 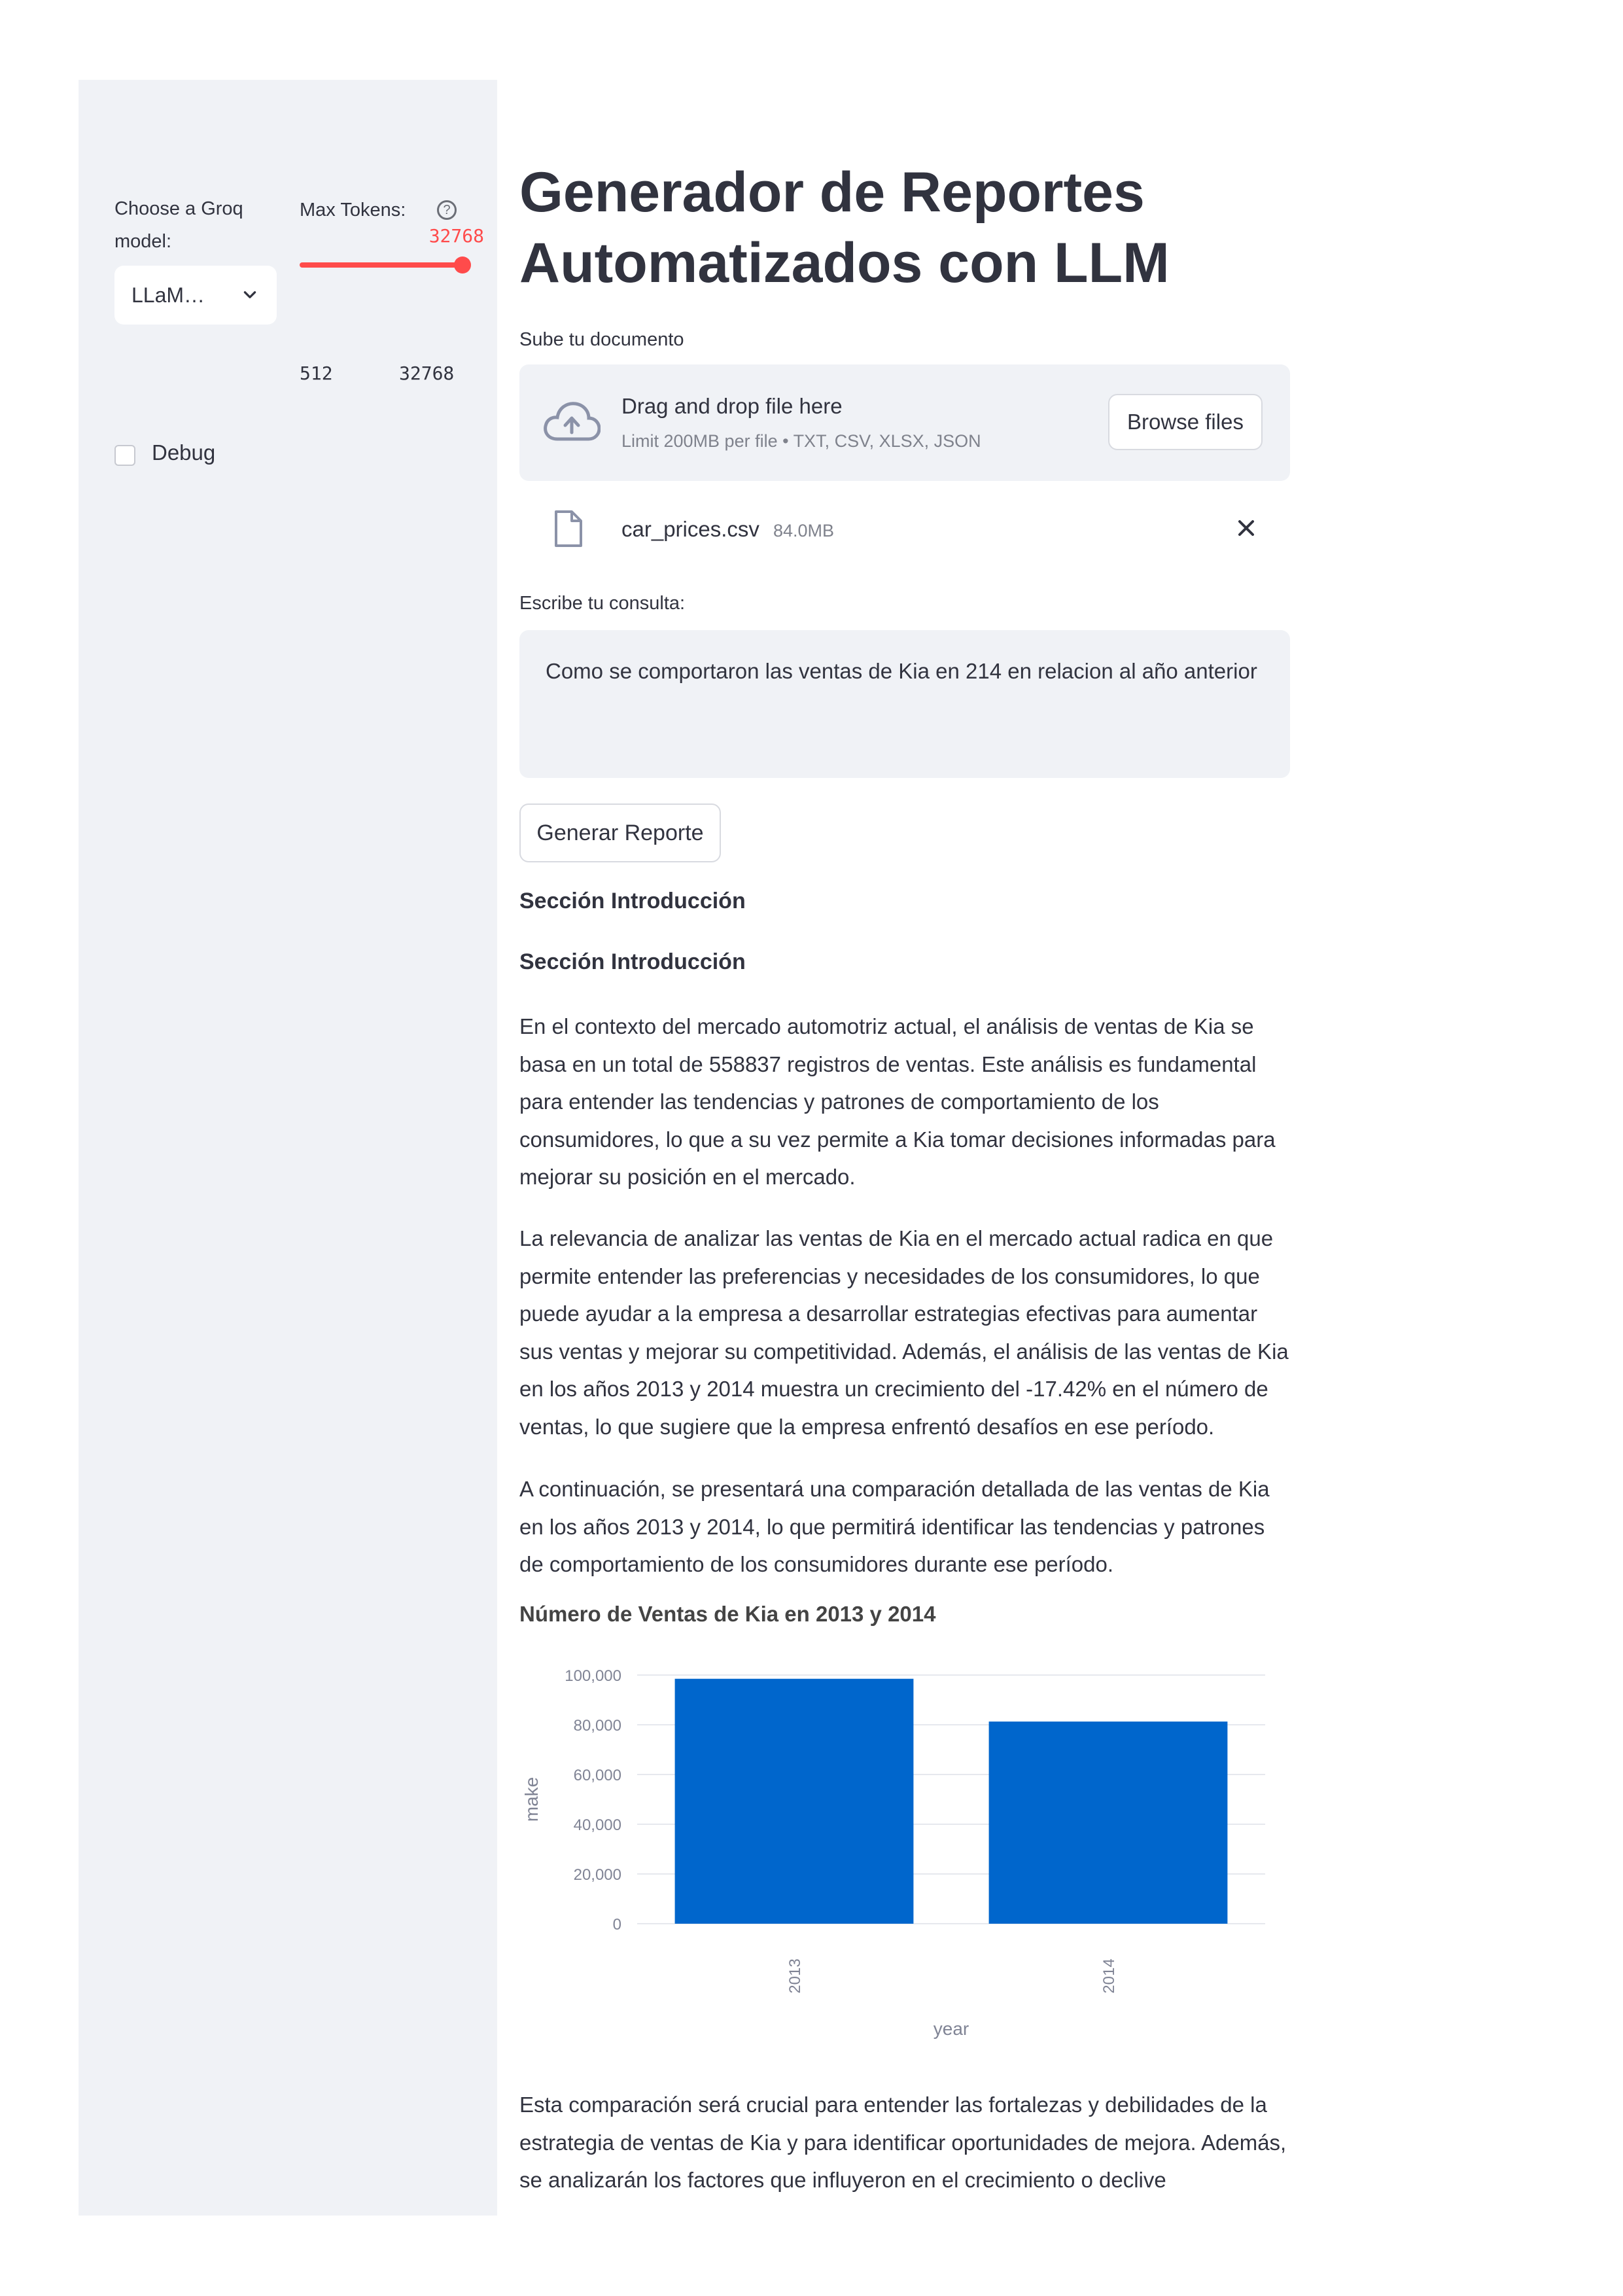 What do you see at coordinates (353, 210) in the screenshot?
I see `max-tokens-label: Max Tokens:` at bounding box center [353, 210].